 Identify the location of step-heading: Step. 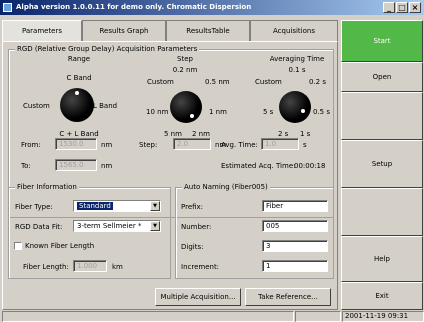
(185, 59).